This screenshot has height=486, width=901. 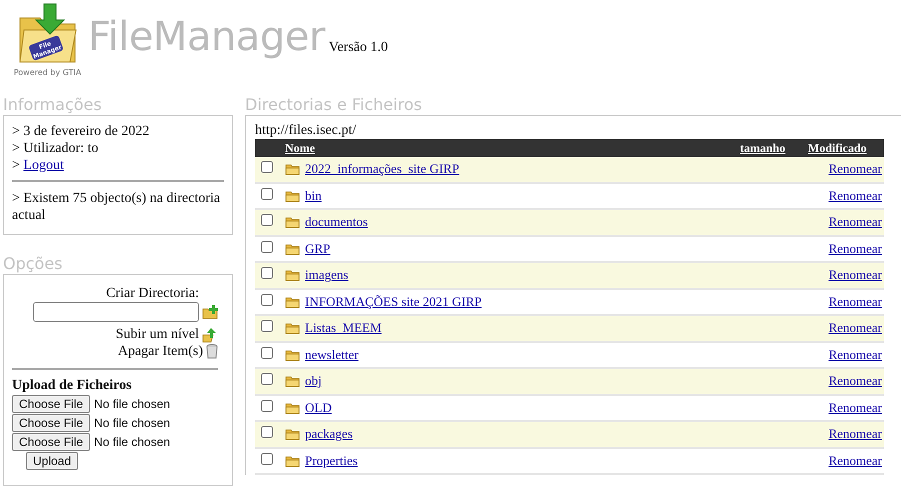 I want to click on folder-link: imagens, so click(x=326, y=275).